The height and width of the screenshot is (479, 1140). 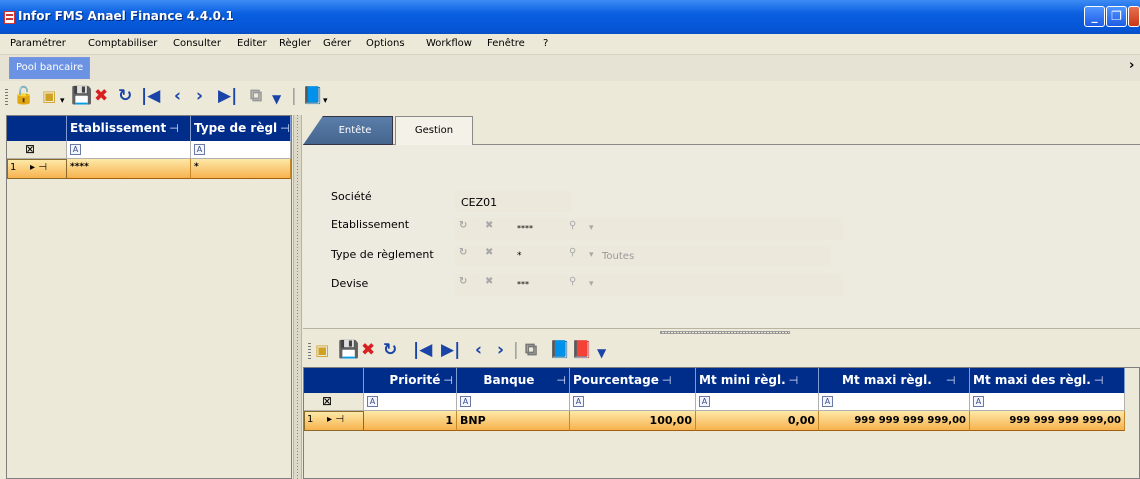 What do you see at coordinates (649, 229) in the screenshot?
I see `etablissement-field: ↻ ✖ **** ⚲ ▾` at bounding box center [649, 229].